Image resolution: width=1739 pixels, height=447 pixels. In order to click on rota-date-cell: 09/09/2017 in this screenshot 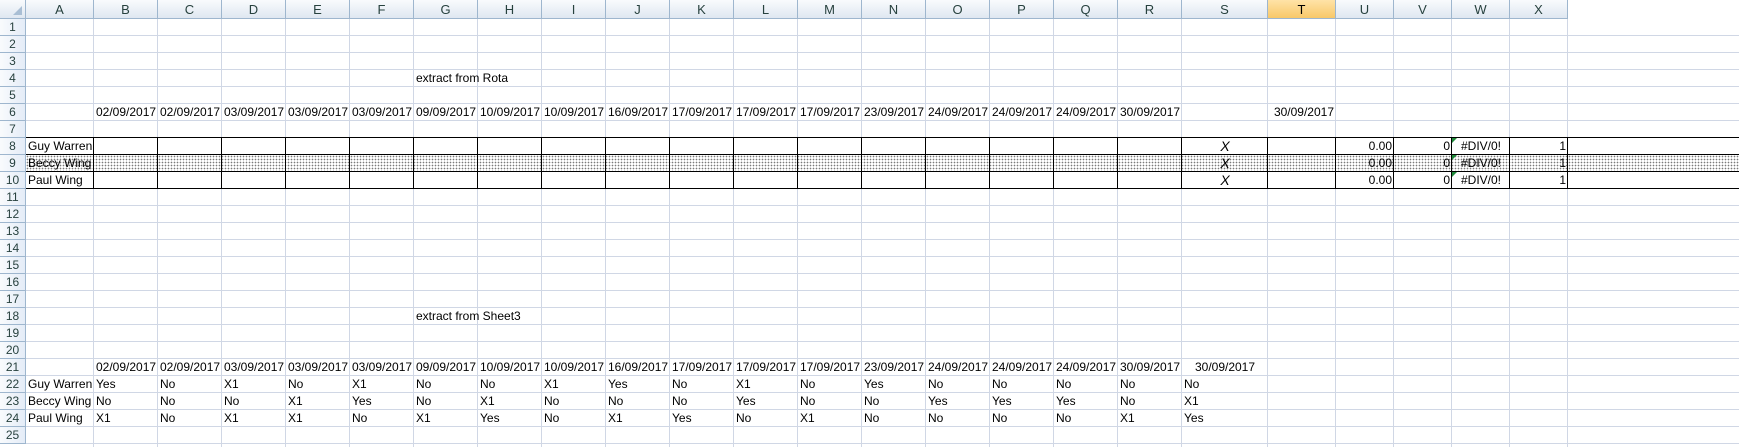, I will do `click(446, 112)`.